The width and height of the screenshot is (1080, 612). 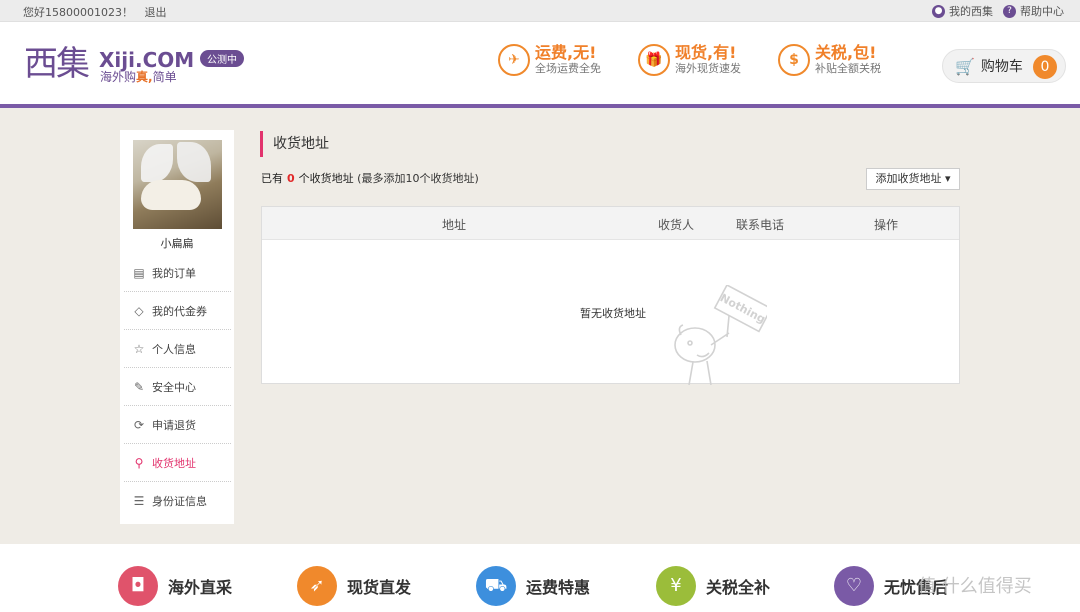 What do you see at coordinates (938, 11) in the screenshot?
I see `user-icon: ●` at bounding box center [938, 11].